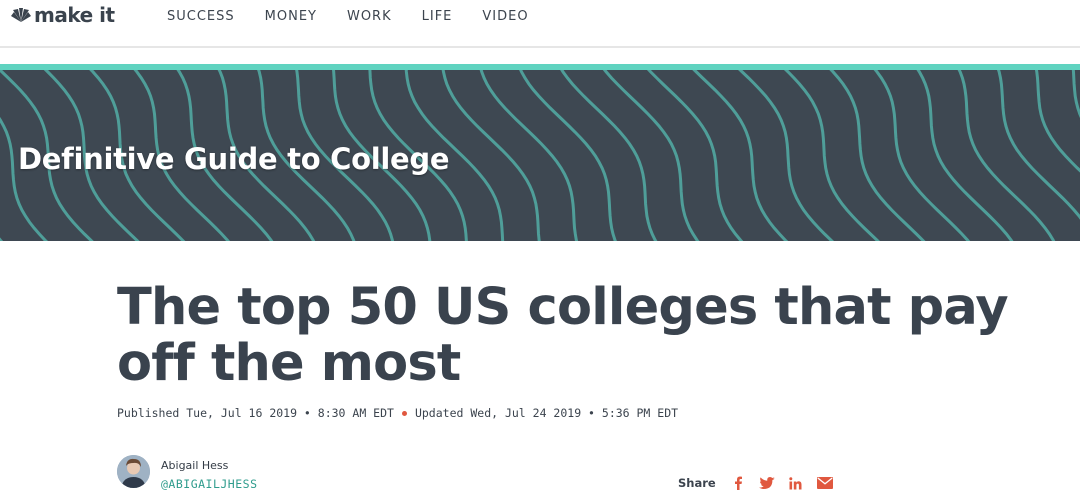 The image size is (1080, 504). I want to click on nav-item-work: WORK, so click(369, 16).